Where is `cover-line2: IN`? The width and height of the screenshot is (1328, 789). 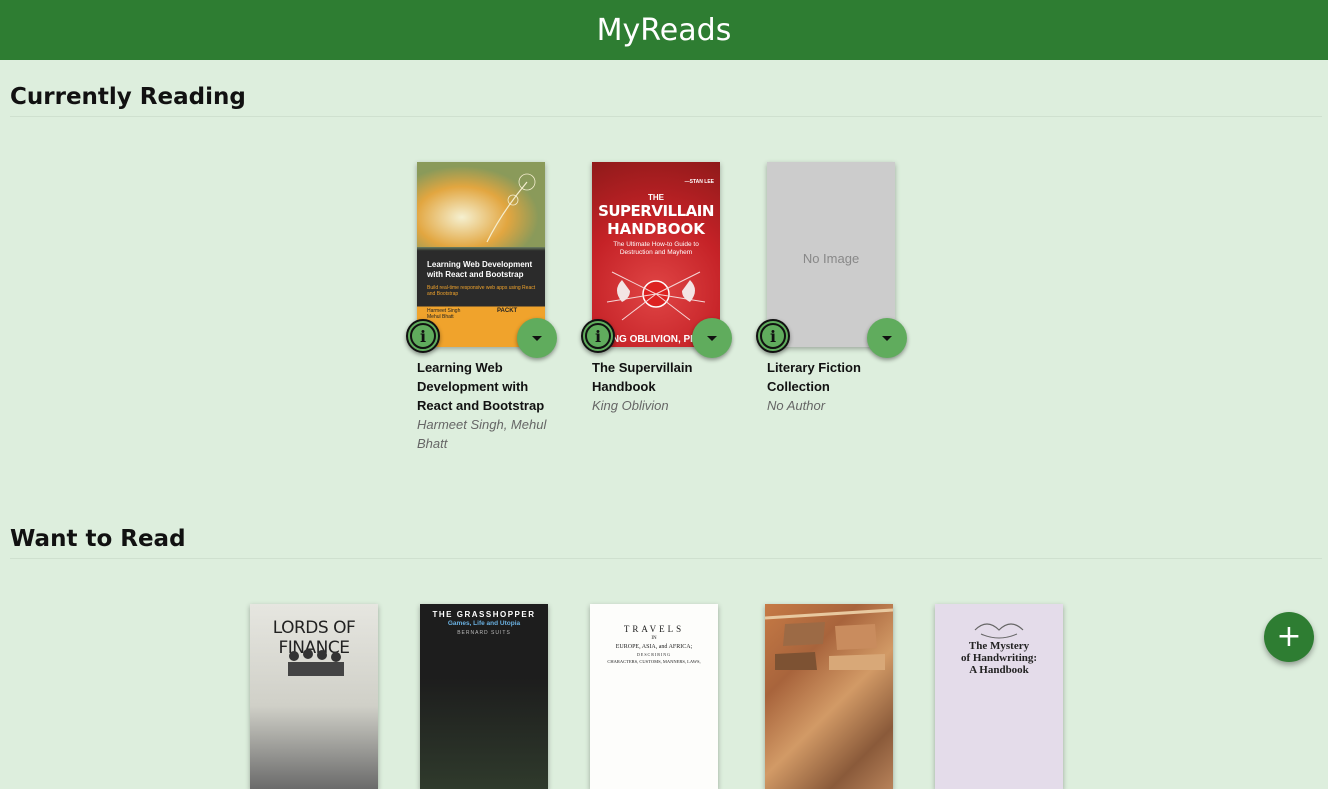
cover-line2: IN is located at coordinates (654, 638).